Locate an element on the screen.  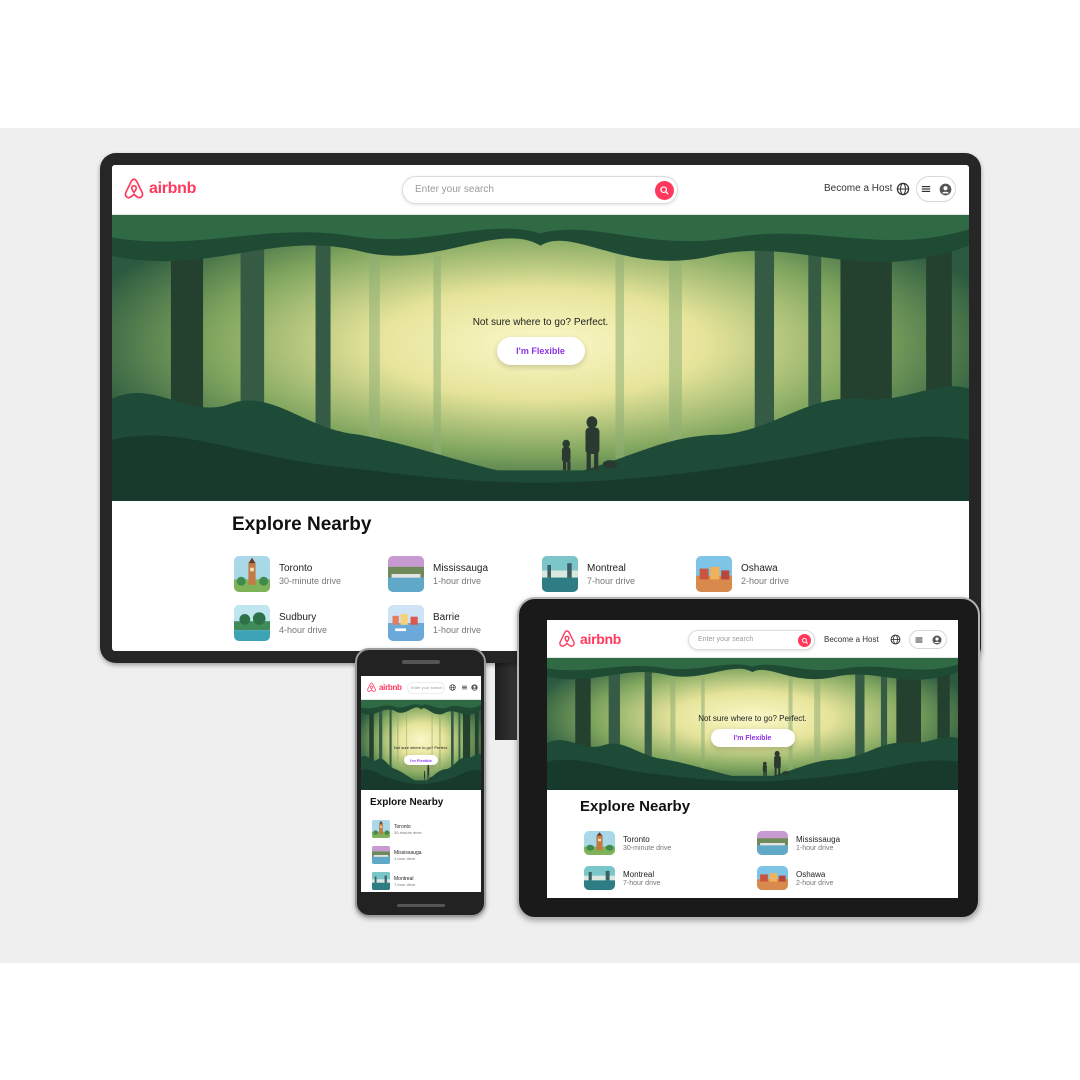
desktop-navbar: airbnb Enter your search Become a Host is located at coordinates (540, 190).